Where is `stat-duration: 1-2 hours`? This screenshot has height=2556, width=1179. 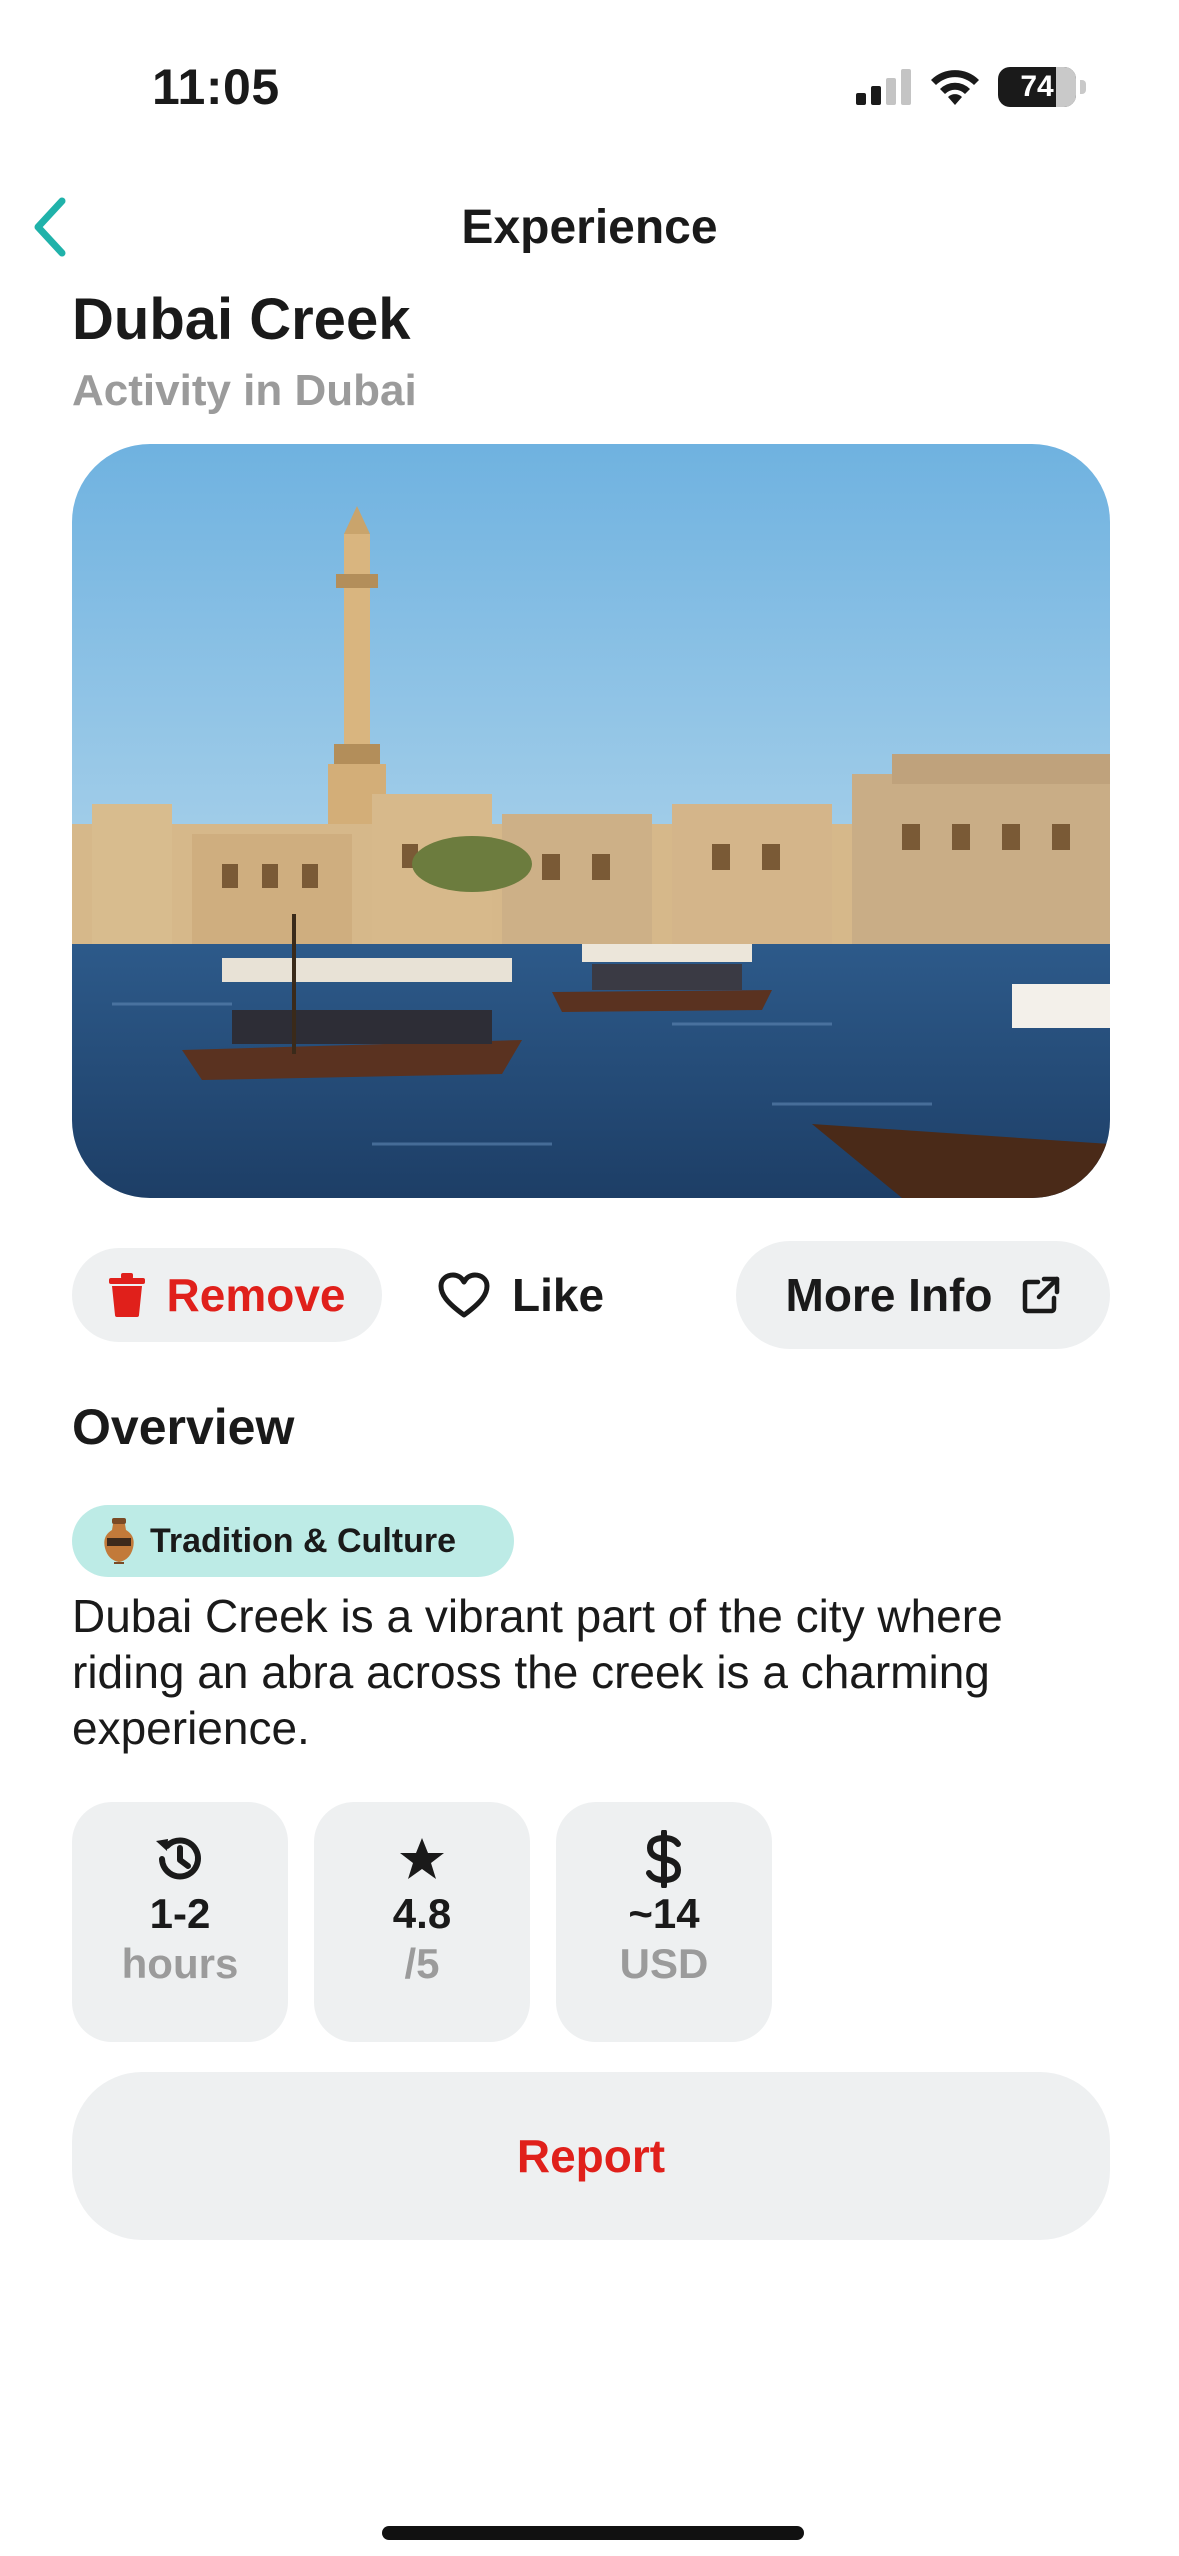
stat-duration: 1-2 hours is located at coordinates (180, 1922).